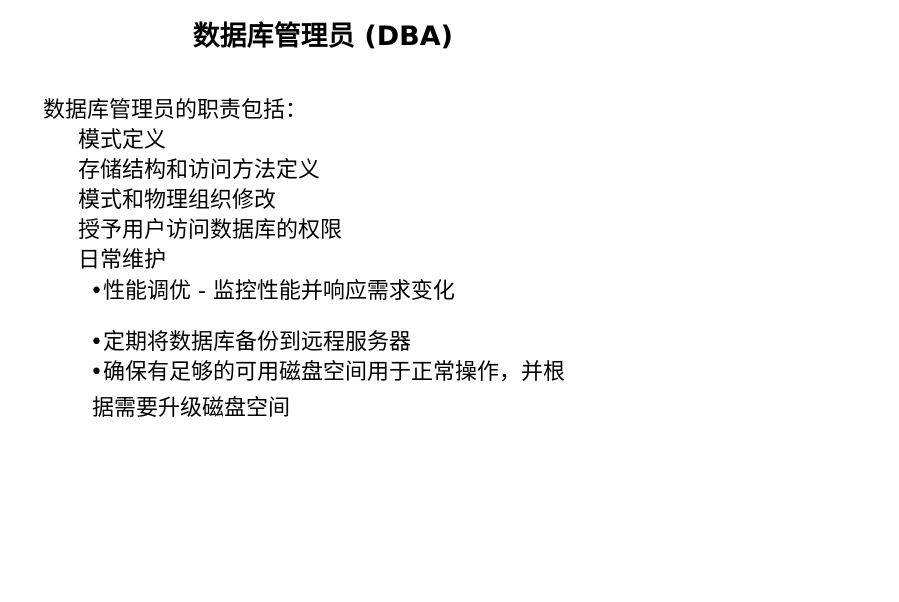  I want to click on duty-item: 存储结构和访问方法定义, so click(199, 170).